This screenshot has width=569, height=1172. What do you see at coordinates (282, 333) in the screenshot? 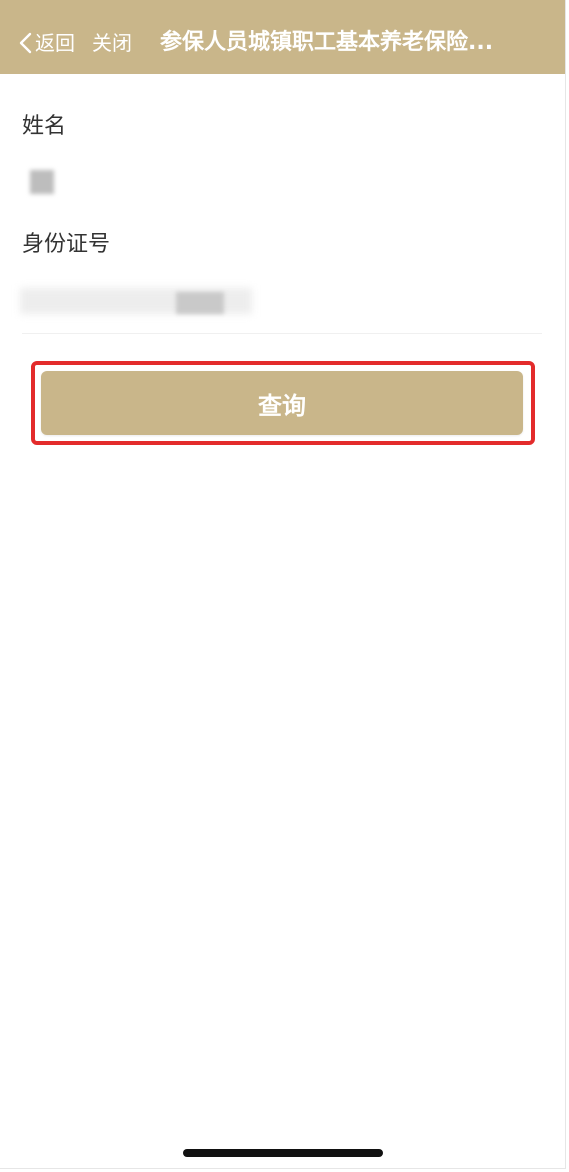
I see `form-divider` at bounding box center [282, 333].